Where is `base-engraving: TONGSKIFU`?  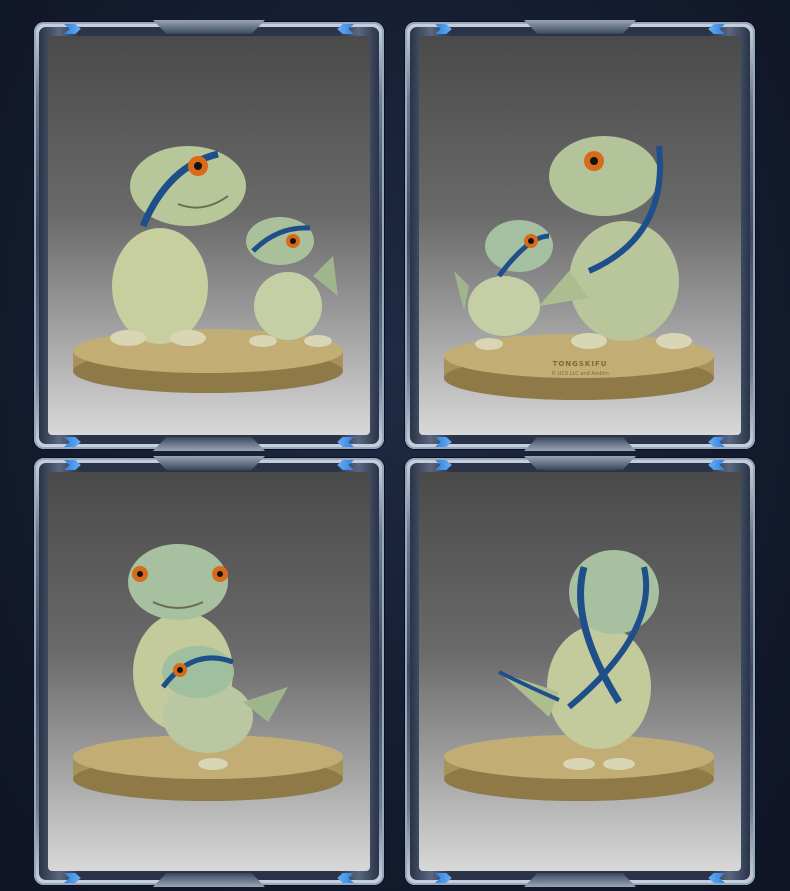 base-engraving: TONGSKIFU is located at coordinates (580, 364).